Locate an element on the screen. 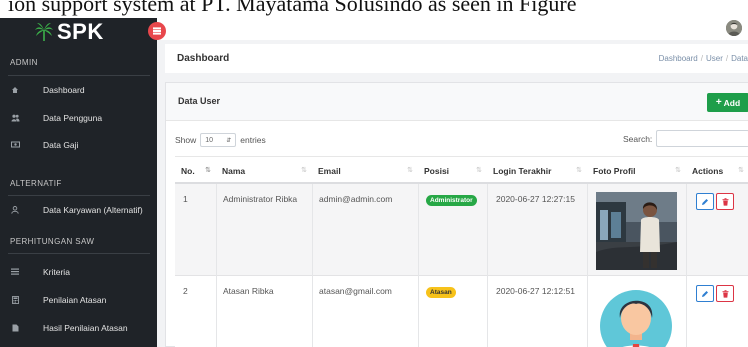 Image resolution: width=748 pixels, height=347 pixels. search-input is located at coordinates (702, 138).